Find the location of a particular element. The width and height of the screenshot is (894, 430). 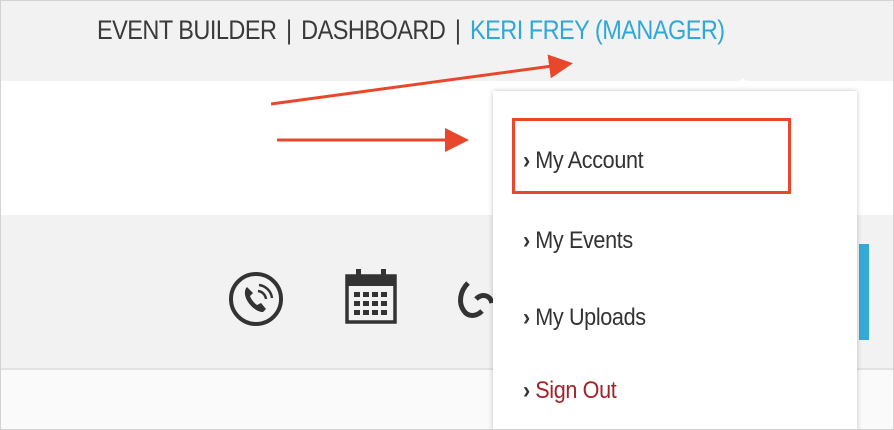

menu-item-label: Sign Out is located at coordinates (576, 390).